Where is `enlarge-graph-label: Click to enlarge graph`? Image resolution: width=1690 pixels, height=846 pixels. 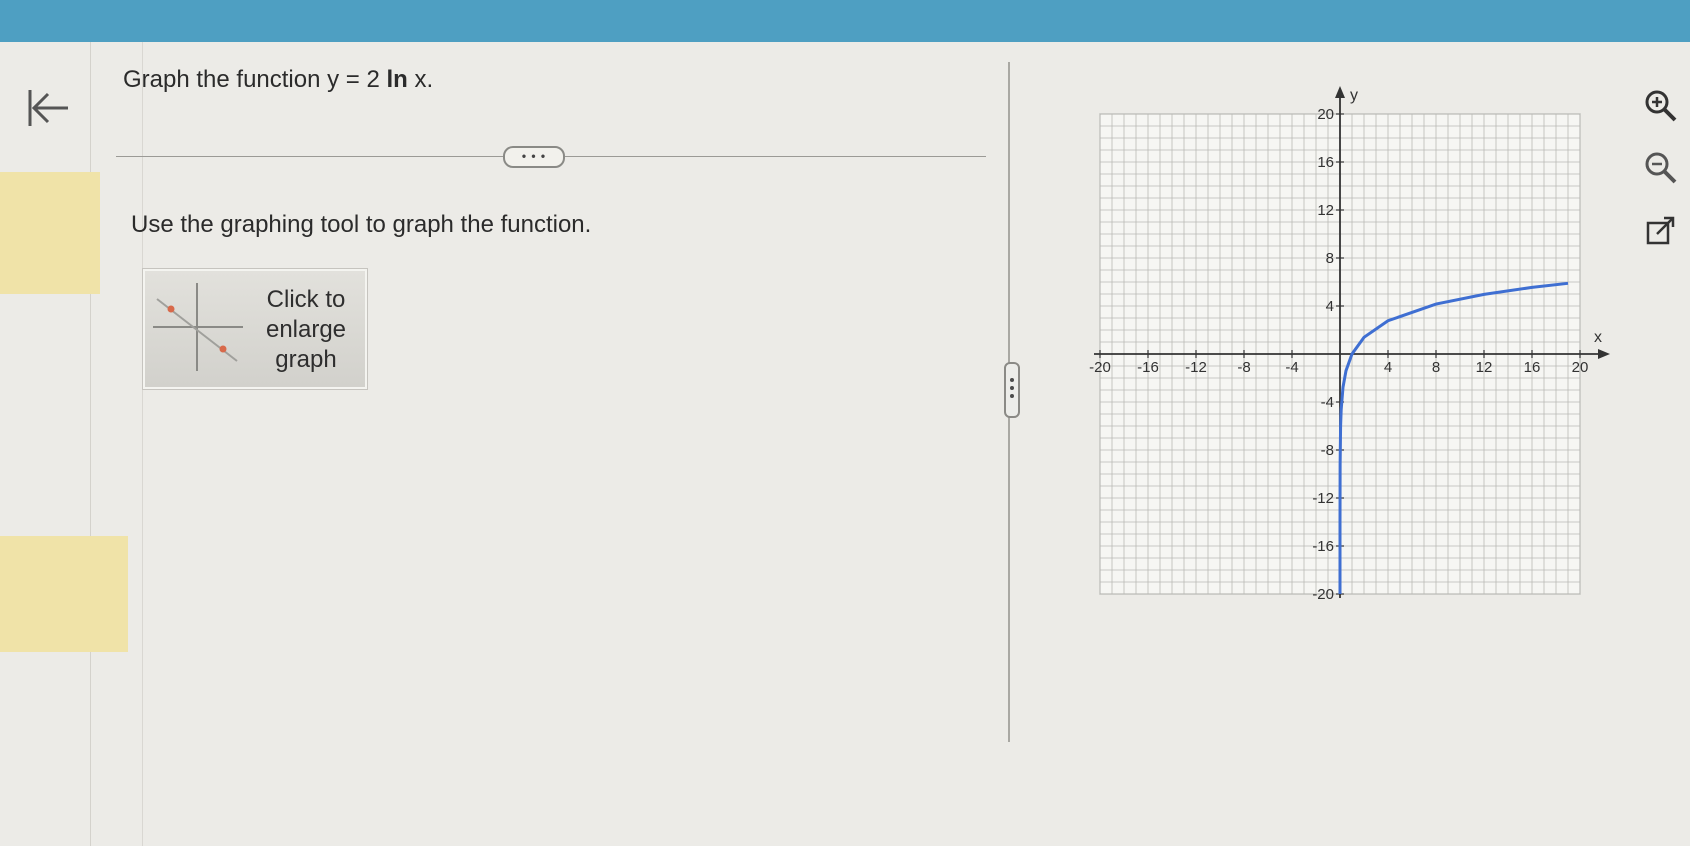
enlarge-graph-label: Click to enlarge graph is located at coordinates (306, 329).